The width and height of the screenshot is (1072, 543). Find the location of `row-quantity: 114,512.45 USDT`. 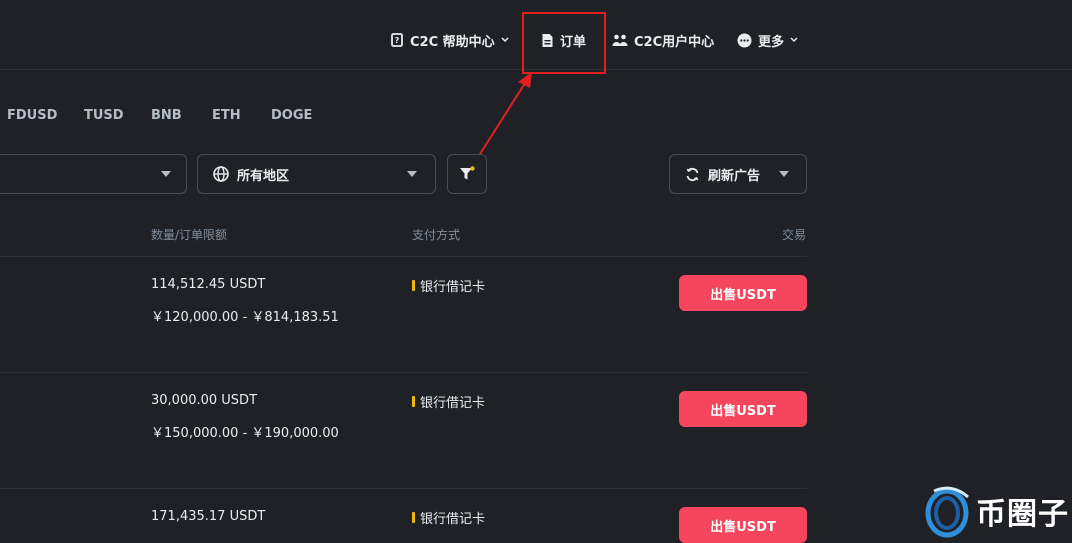

row-quantity: 114,512.45 USDT is located at coordinates (208, 284).